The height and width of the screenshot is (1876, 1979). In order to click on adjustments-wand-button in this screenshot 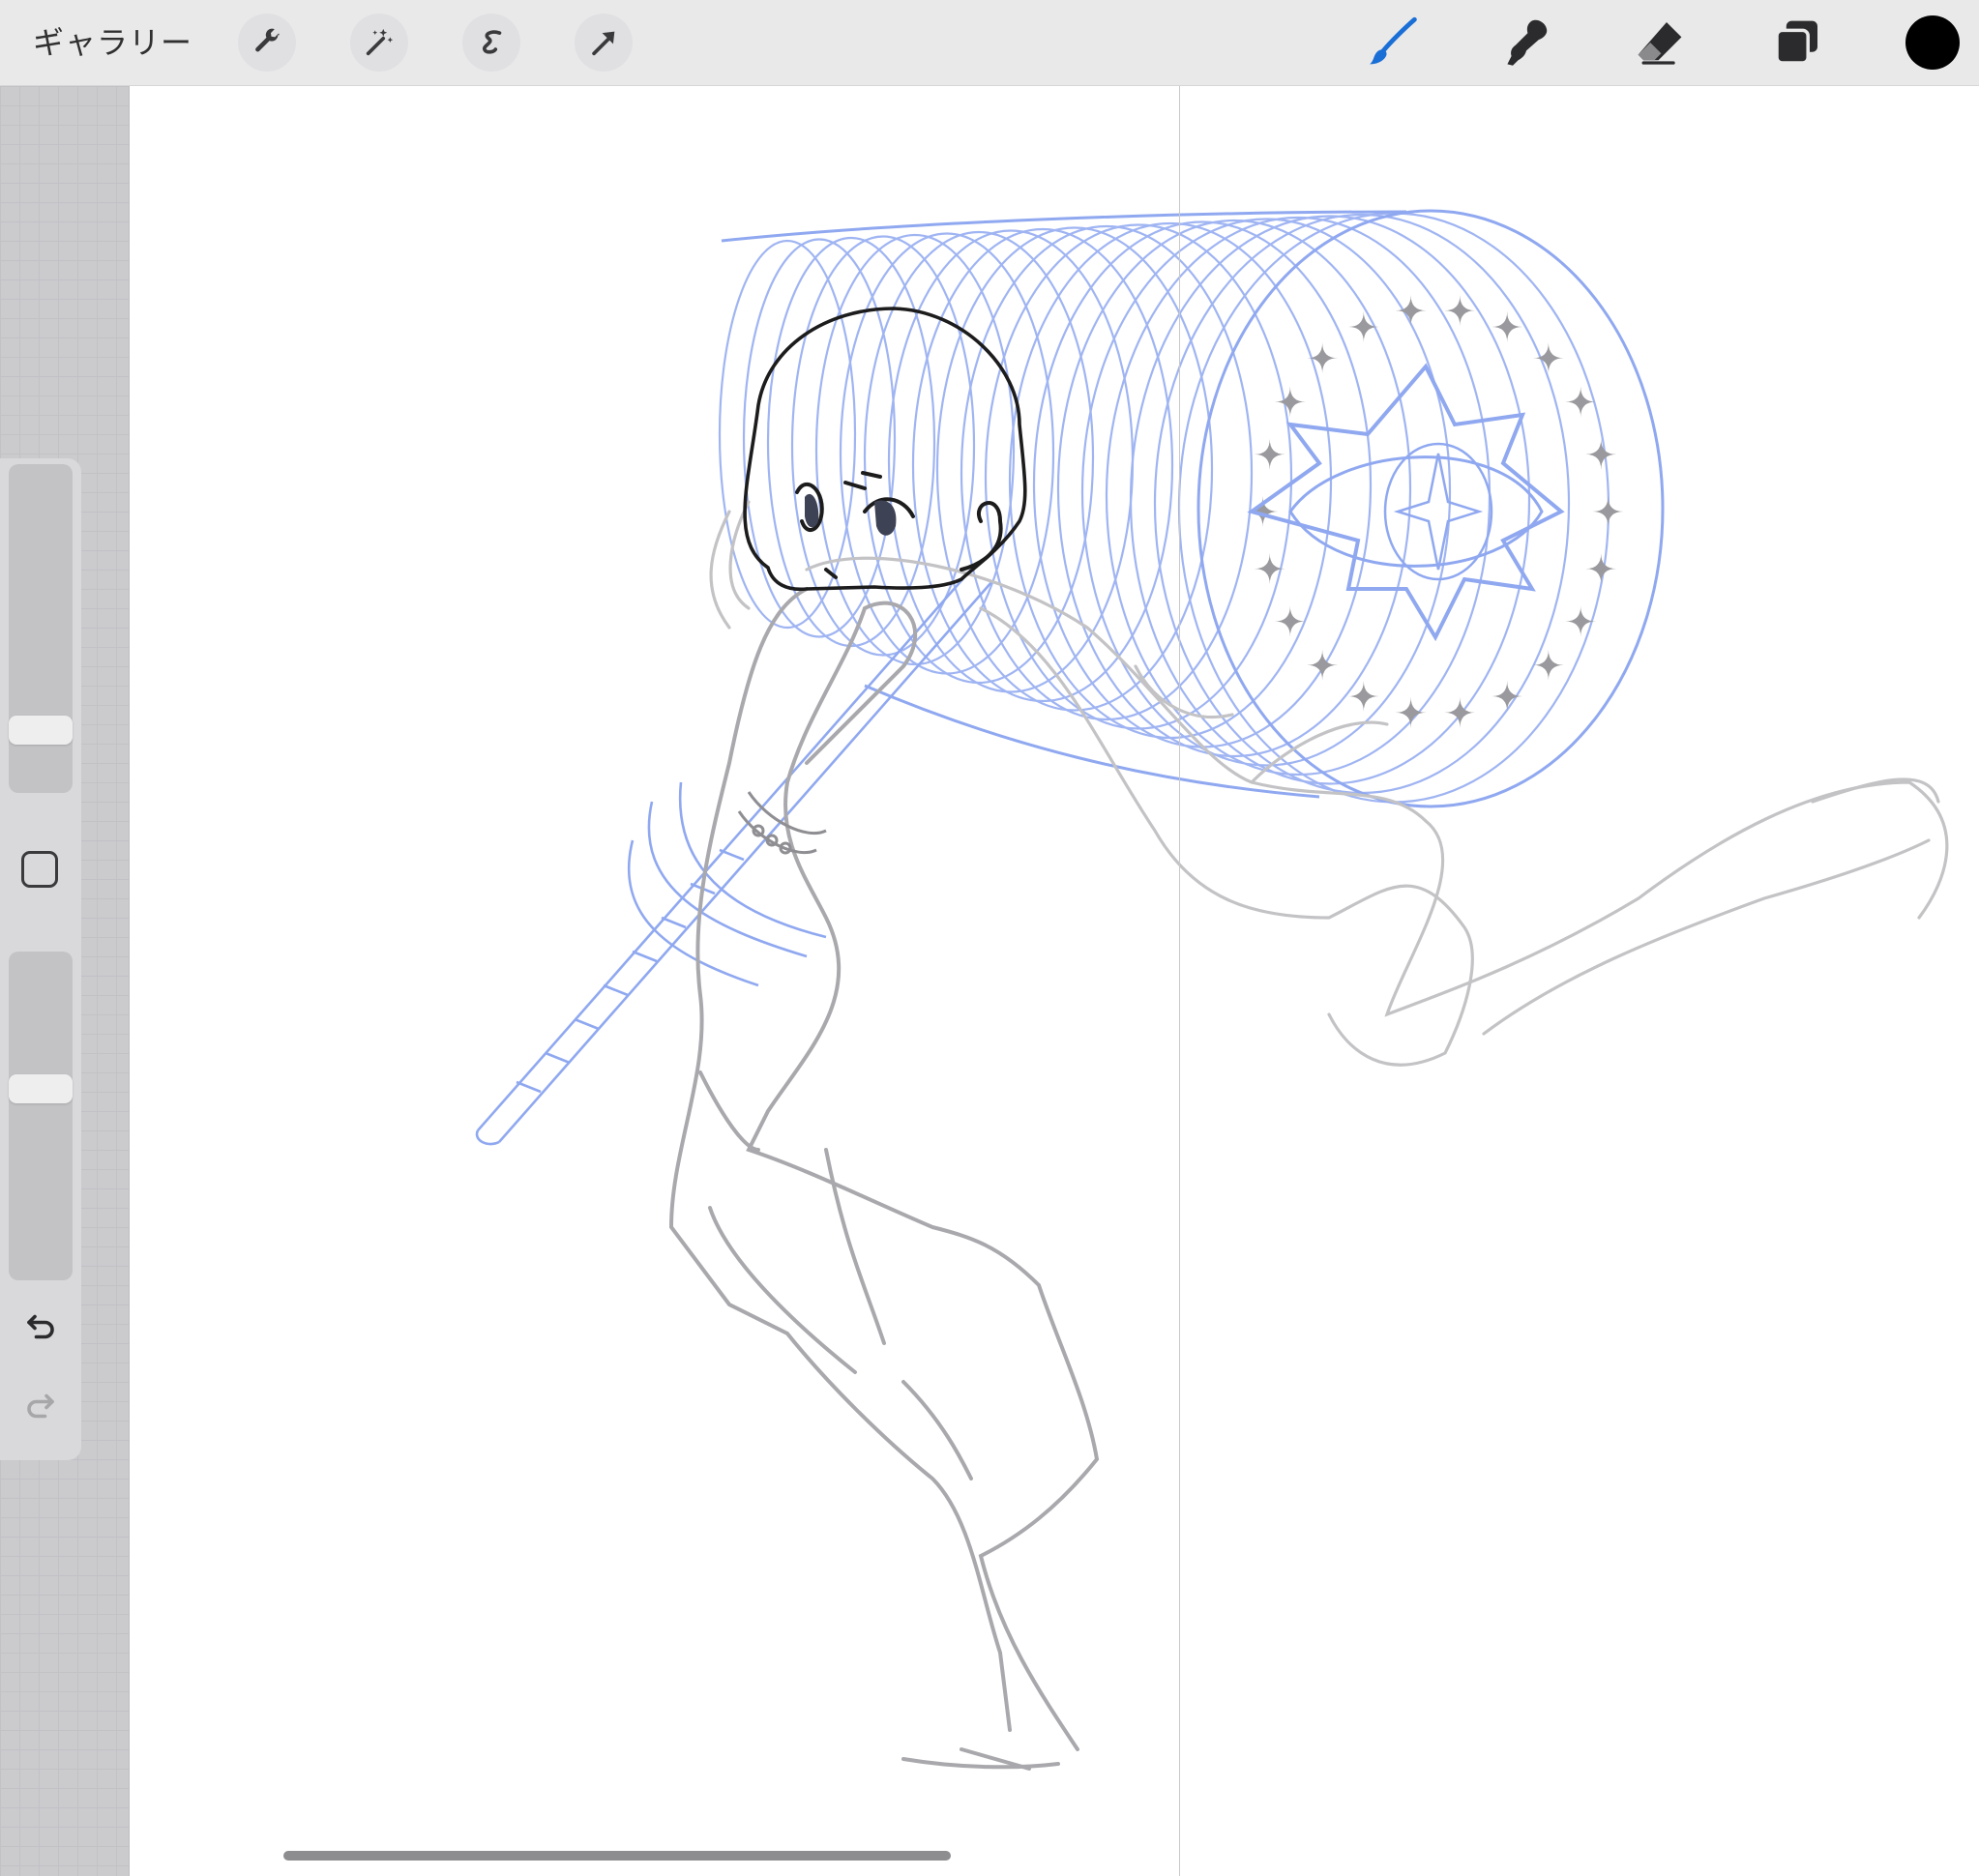, I will do `click(379, 43)`.